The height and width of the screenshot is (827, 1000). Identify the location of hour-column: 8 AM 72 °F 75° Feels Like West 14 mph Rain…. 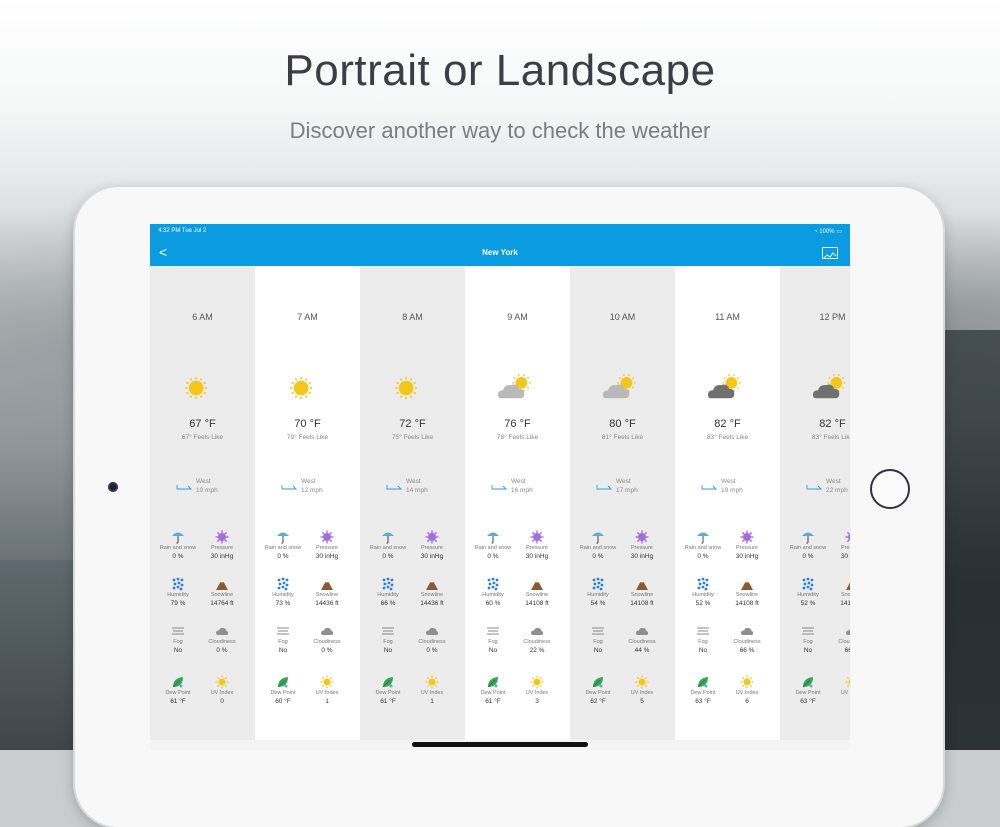
(412, 503).